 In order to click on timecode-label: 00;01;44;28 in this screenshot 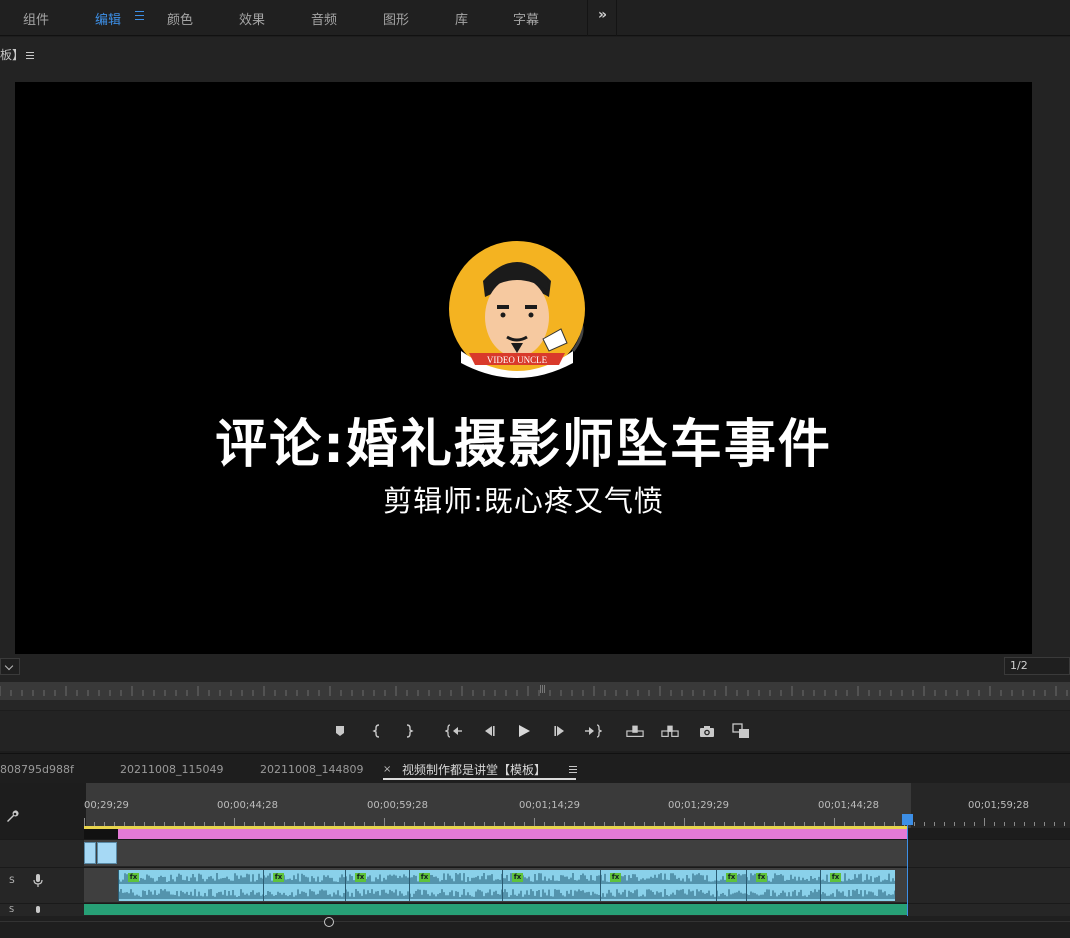, I will do `click(849, 805)`.